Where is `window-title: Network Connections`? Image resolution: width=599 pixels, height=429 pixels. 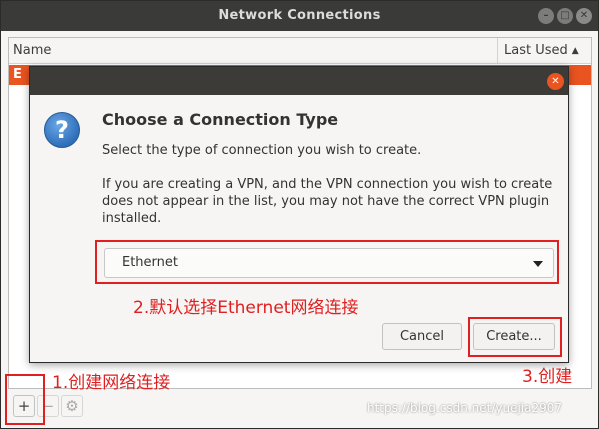
window-title: Network Connections is located at coordinates (299, 15).